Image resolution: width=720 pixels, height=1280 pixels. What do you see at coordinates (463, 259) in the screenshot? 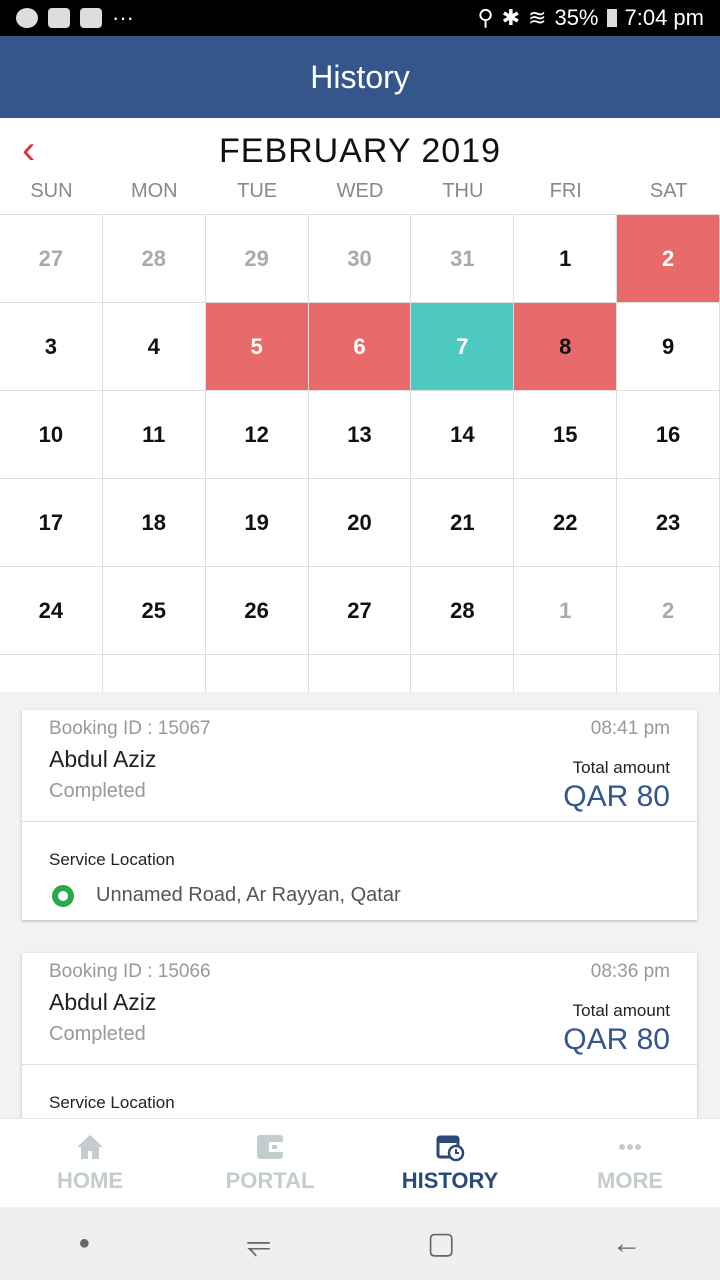
I see `calendar-day: 31` at bounding box center [463, 259].